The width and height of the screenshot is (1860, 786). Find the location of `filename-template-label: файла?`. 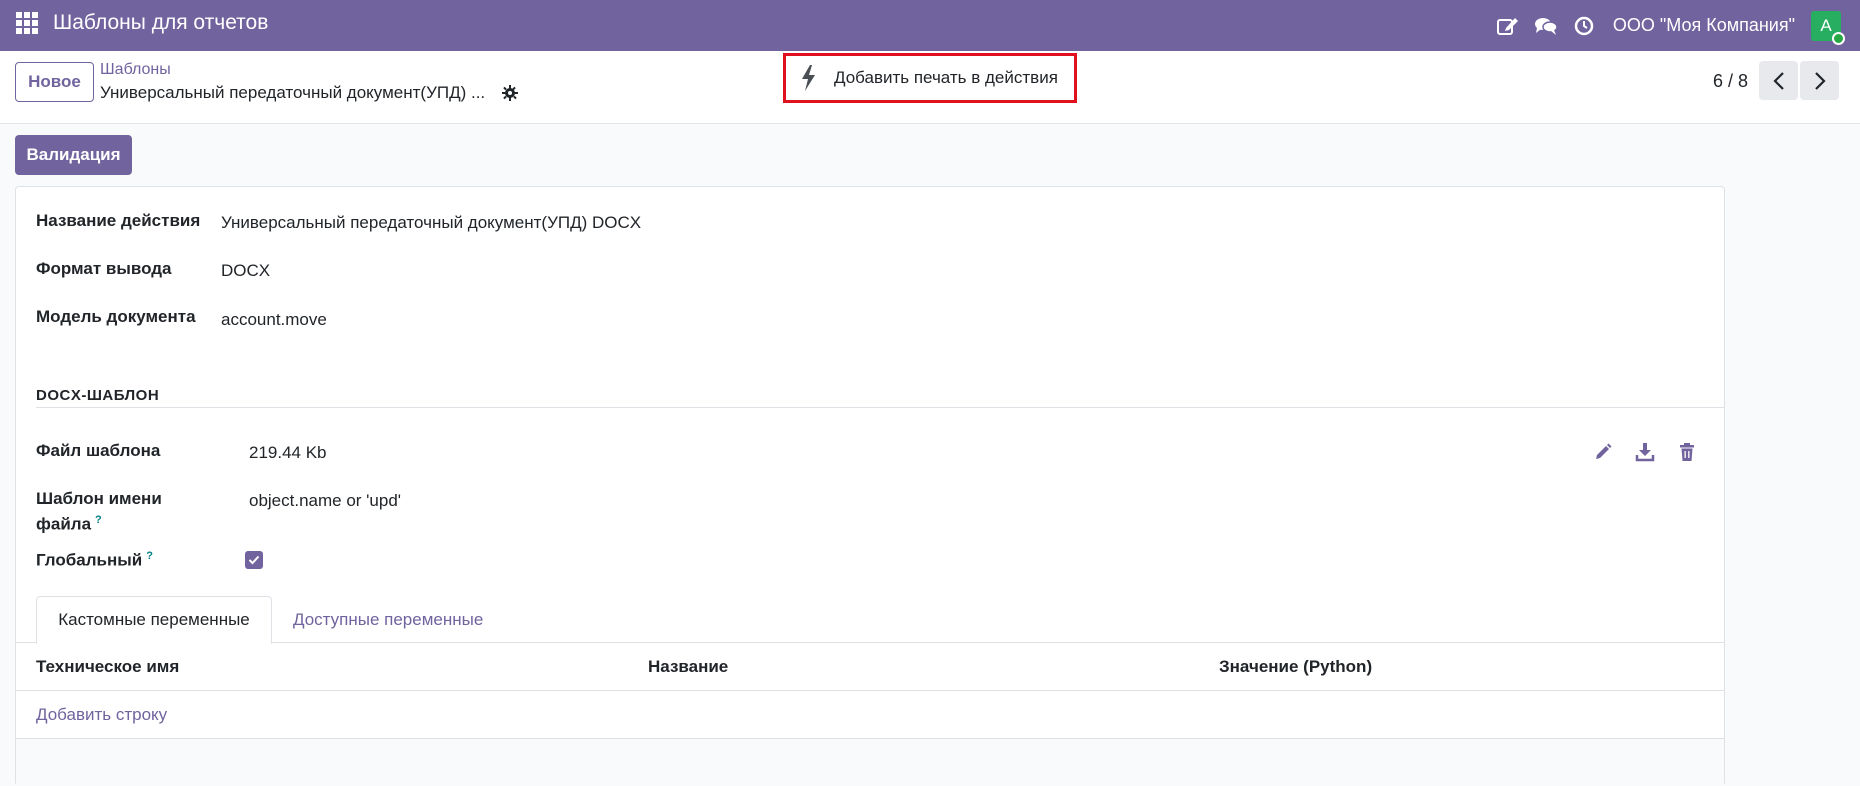

filename-template-label: файла? is located at coordinates (69, 524).